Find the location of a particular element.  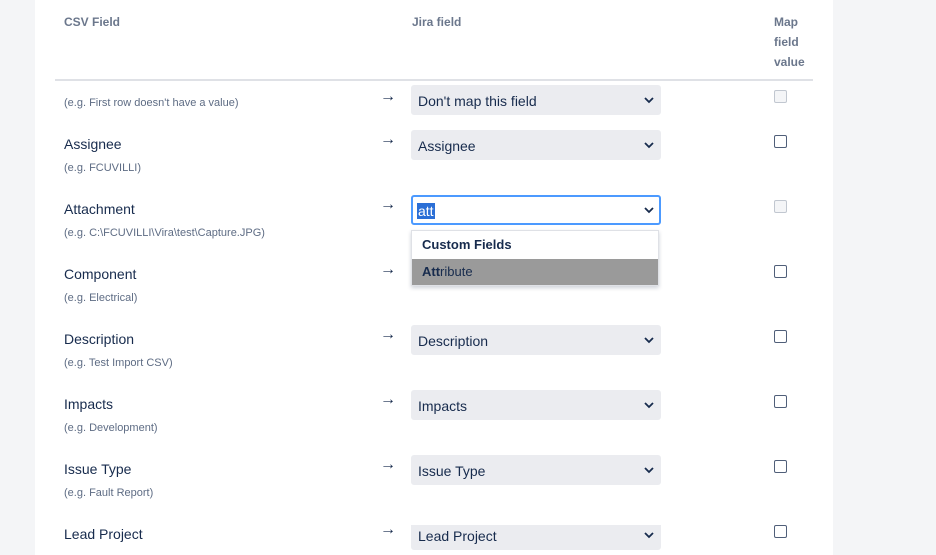

mapping-row-assignee: Assignee (e.g. FCUVILLI) → Assignee is located at coordinates (434, 165).